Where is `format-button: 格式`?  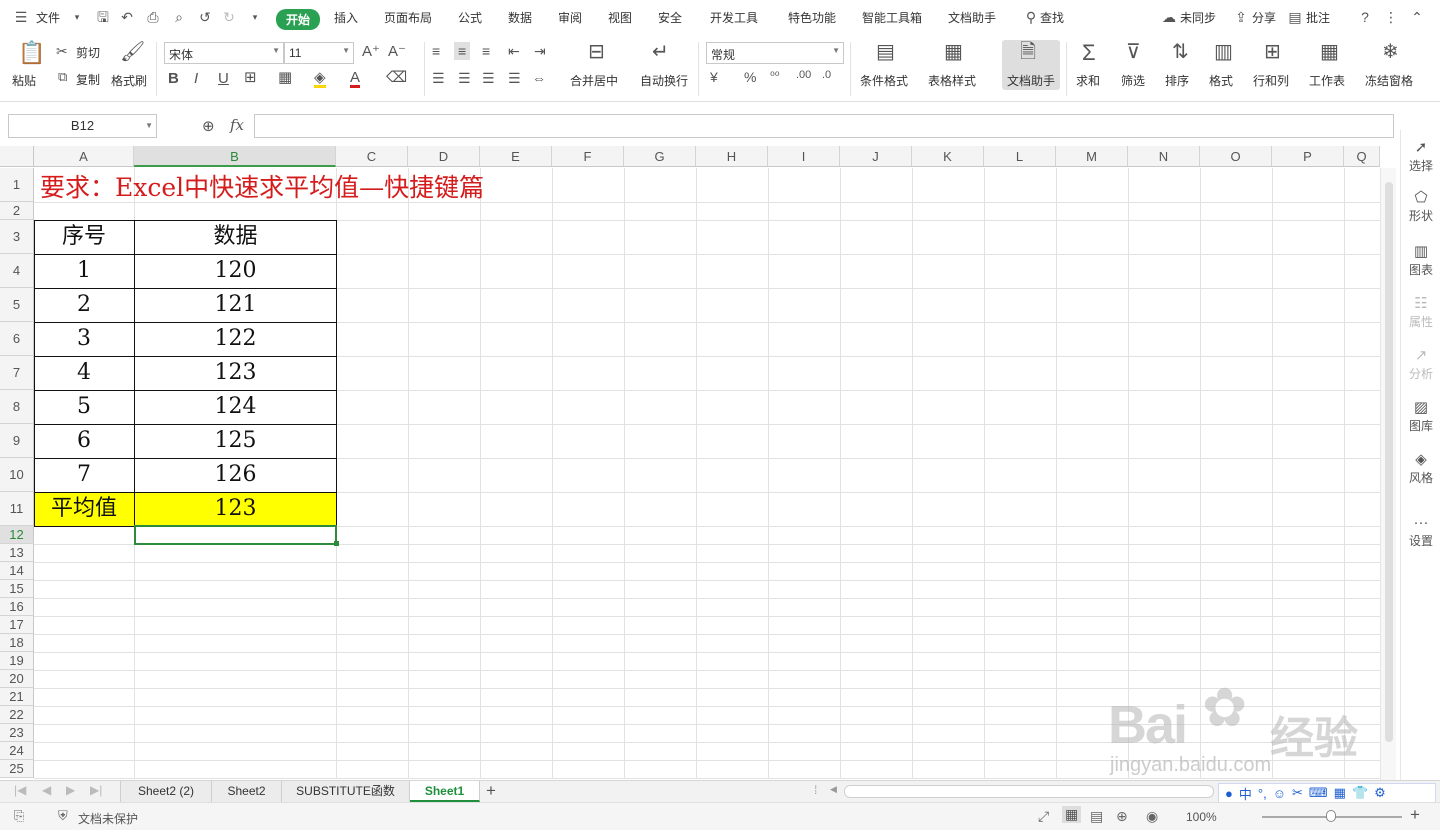
format-button: 格式 is located at coordinates (1221, 80).